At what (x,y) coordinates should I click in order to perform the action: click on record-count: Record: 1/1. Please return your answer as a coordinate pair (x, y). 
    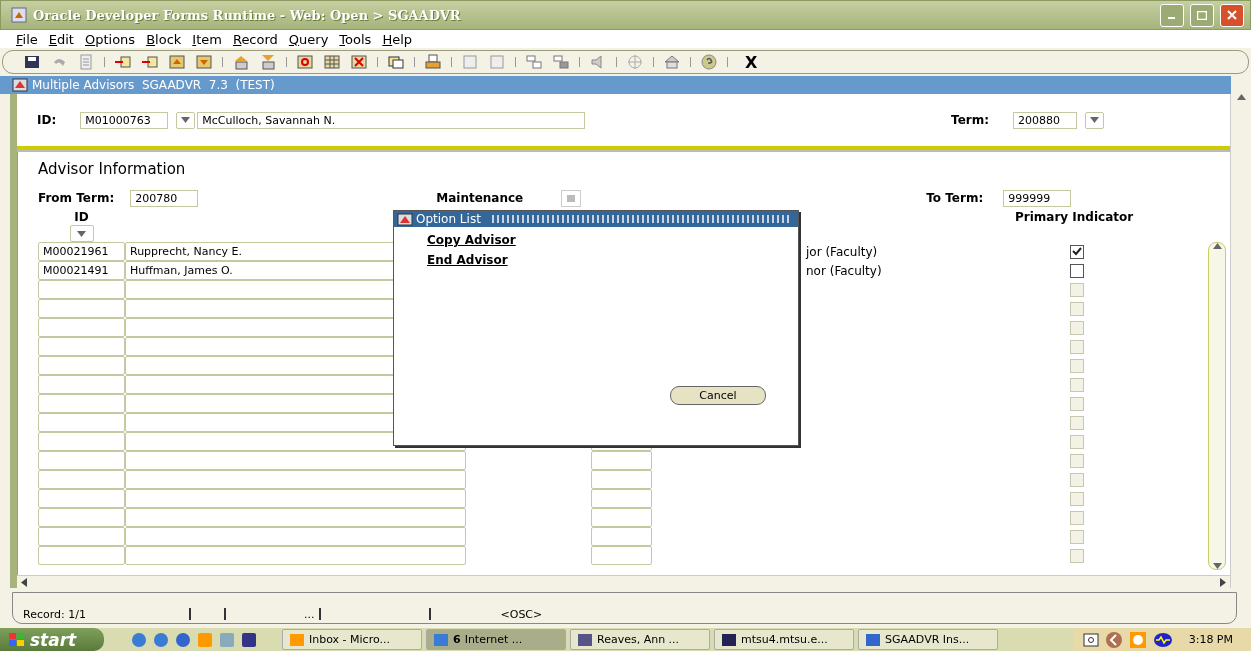
    Looking at the image, I should click on (54, 615).